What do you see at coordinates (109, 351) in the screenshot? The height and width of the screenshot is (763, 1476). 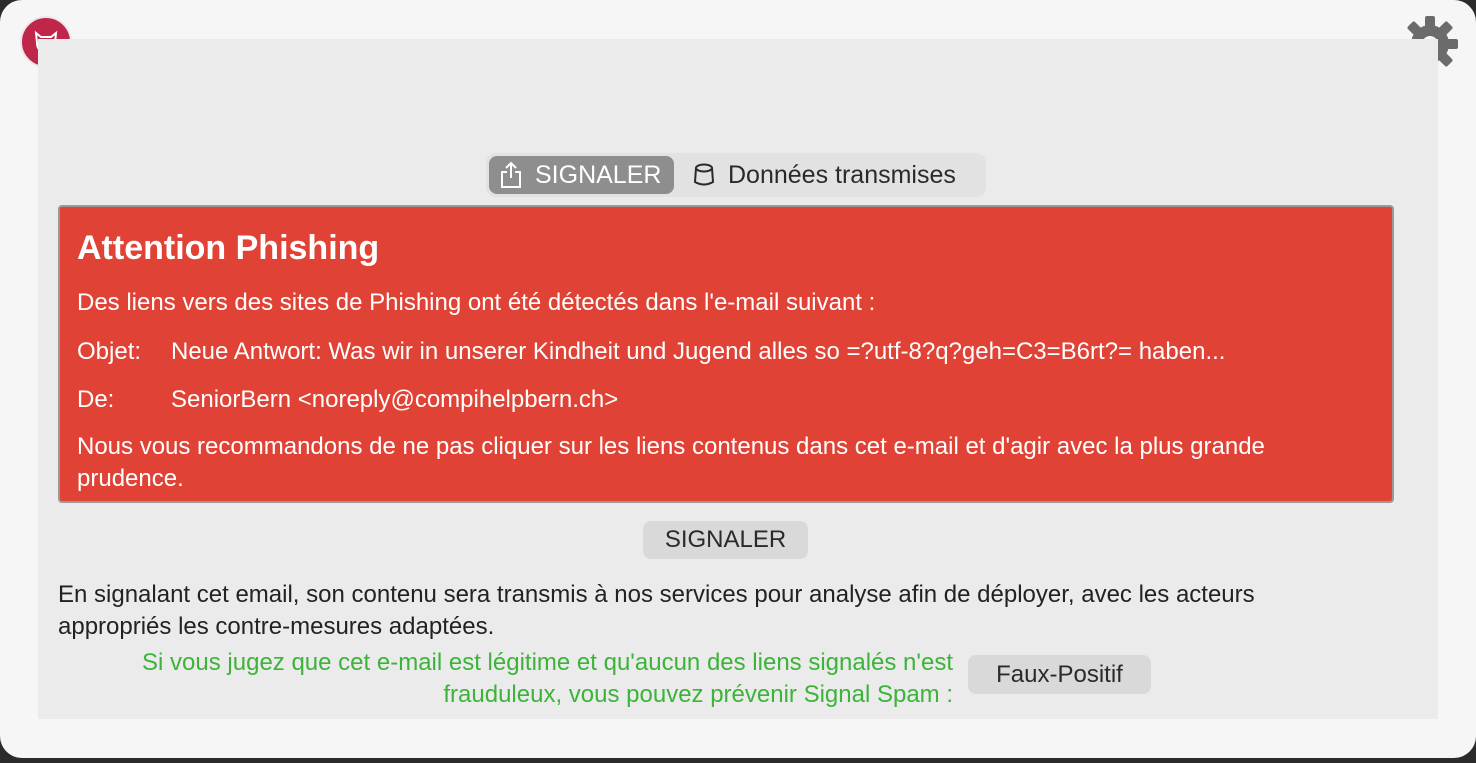 I see `subject-label: Objet:` at bounding box center [109, 351].